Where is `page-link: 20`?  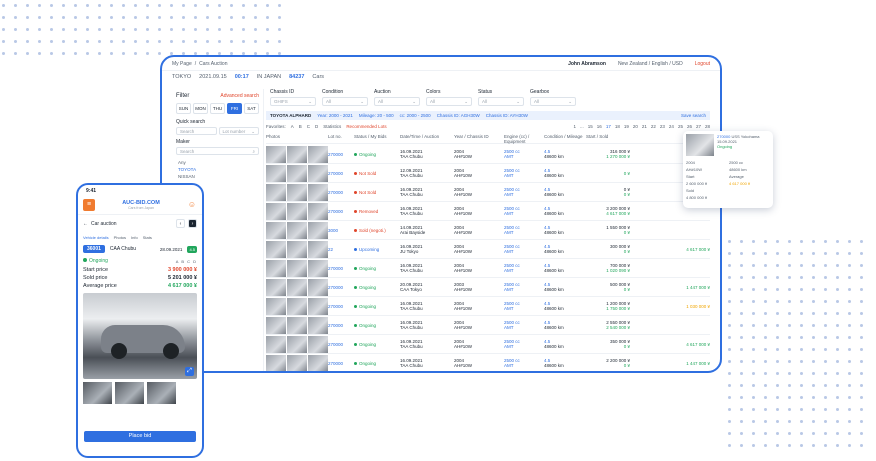
page-link: 20 is located at coordinates (635, 126).